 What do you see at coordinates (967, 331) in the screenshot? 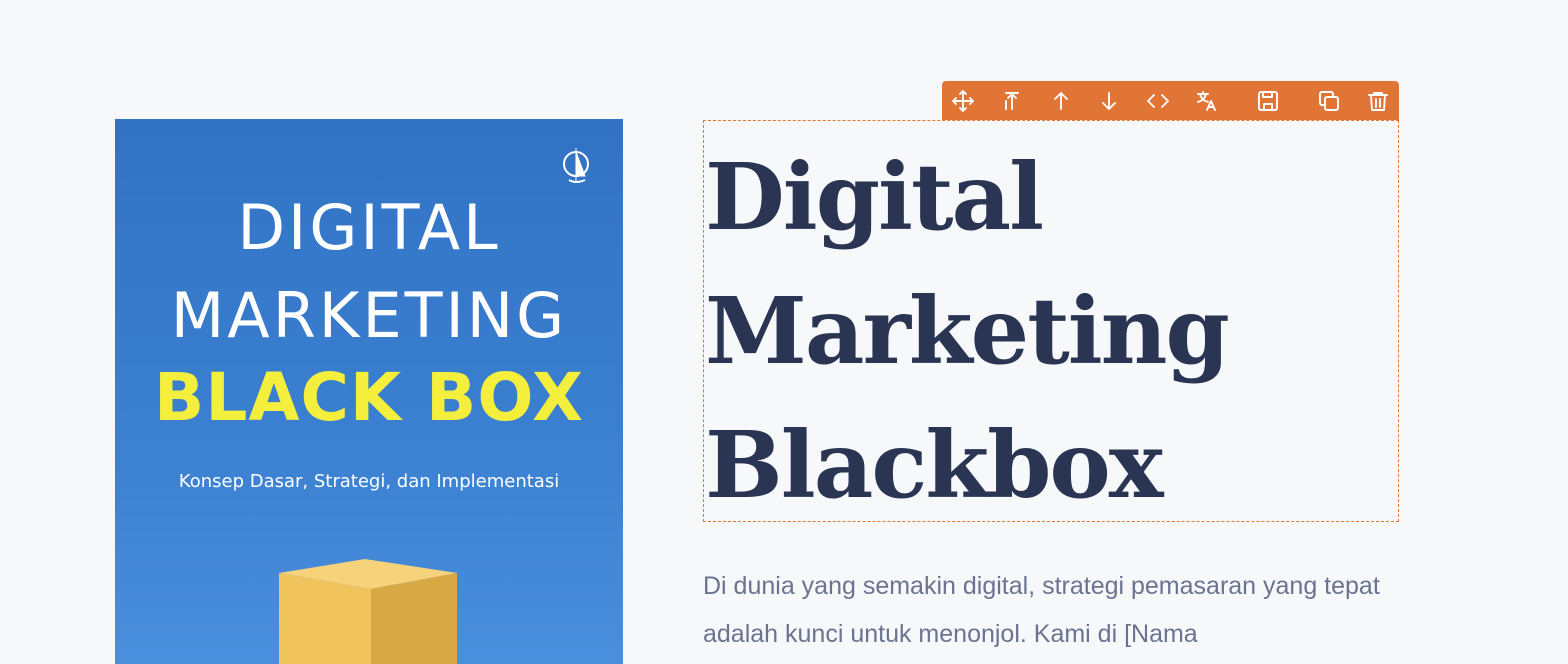
I see `page-title-line-2: Marketing` at bounding box center [967, 331].